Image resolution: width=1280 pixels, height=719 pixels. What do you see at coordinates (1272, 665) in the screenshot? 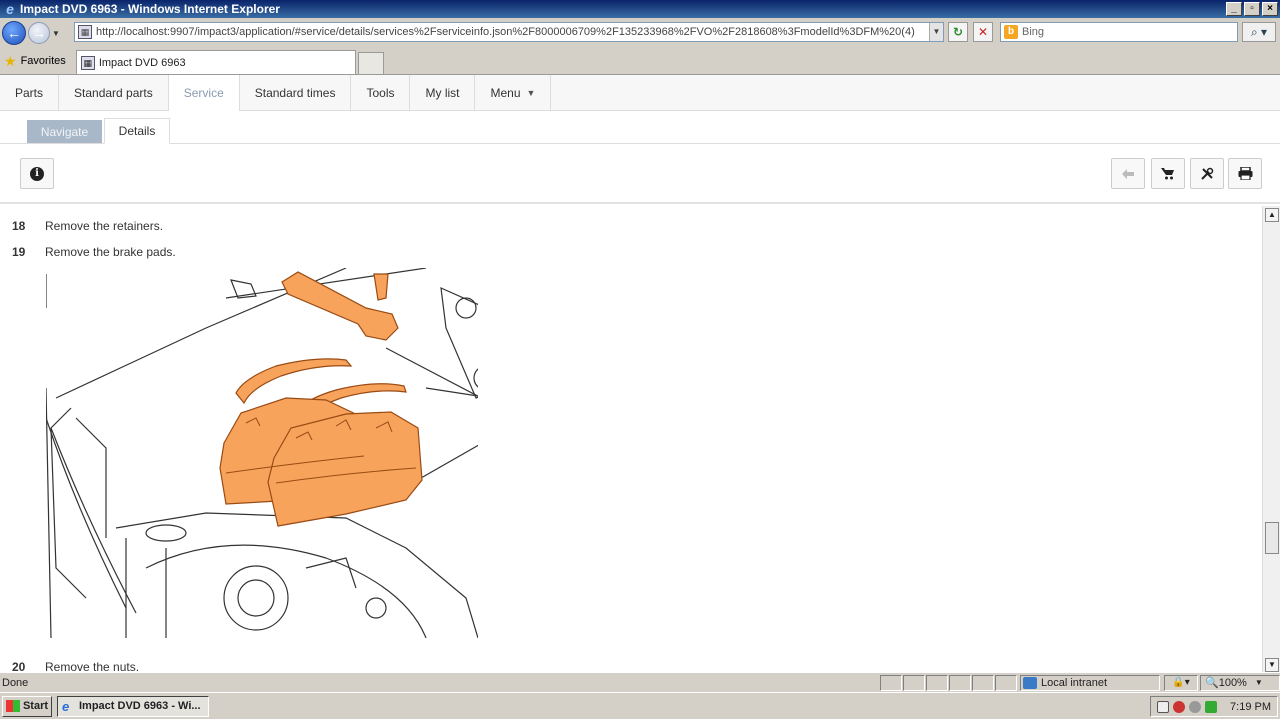
I see `scroll-down-button: ▼` at bounding box center [1272, 665].